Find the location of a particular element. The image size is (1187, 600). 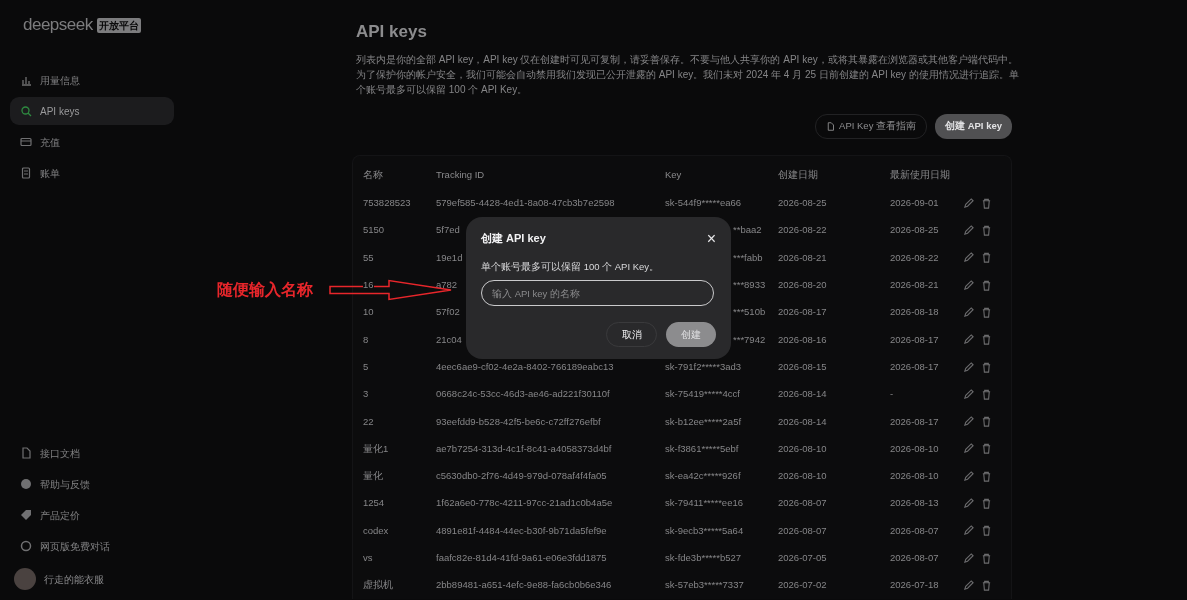

table-cell: faafc82e-81d4-41fd-9a61-e06e3fdd1875 is located at coordinates (521, 557).